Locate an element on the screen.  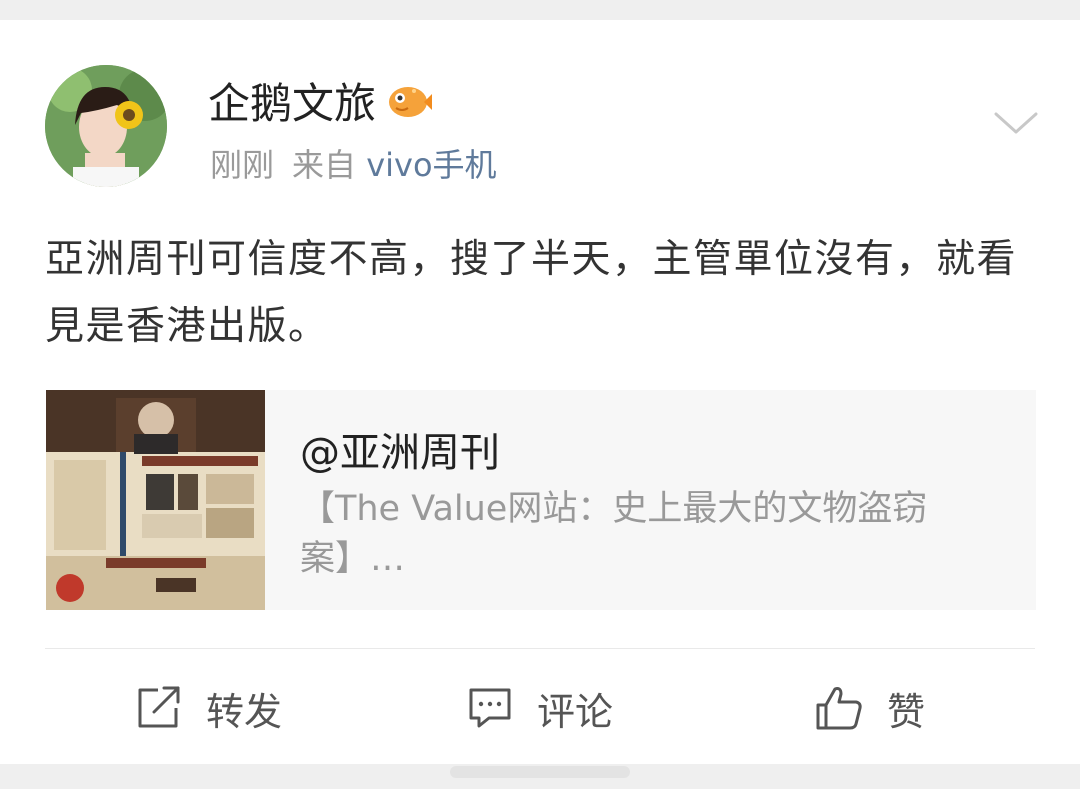
thumbs-up-icon is located at coordinates (839, 708).